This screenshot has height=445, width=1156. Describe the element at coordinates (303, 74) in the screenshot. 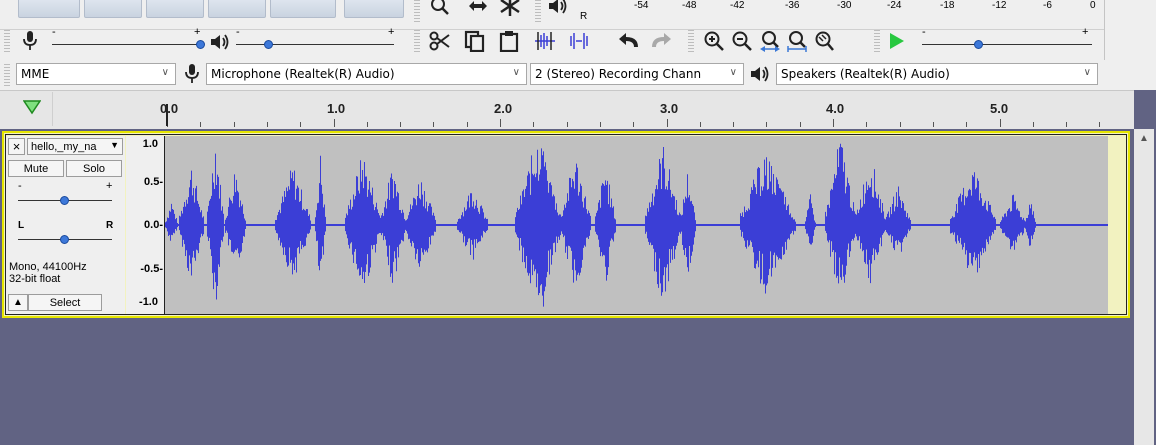

I see `recording-device-value: Microphone (Realtek(R) Audio)` at that location.